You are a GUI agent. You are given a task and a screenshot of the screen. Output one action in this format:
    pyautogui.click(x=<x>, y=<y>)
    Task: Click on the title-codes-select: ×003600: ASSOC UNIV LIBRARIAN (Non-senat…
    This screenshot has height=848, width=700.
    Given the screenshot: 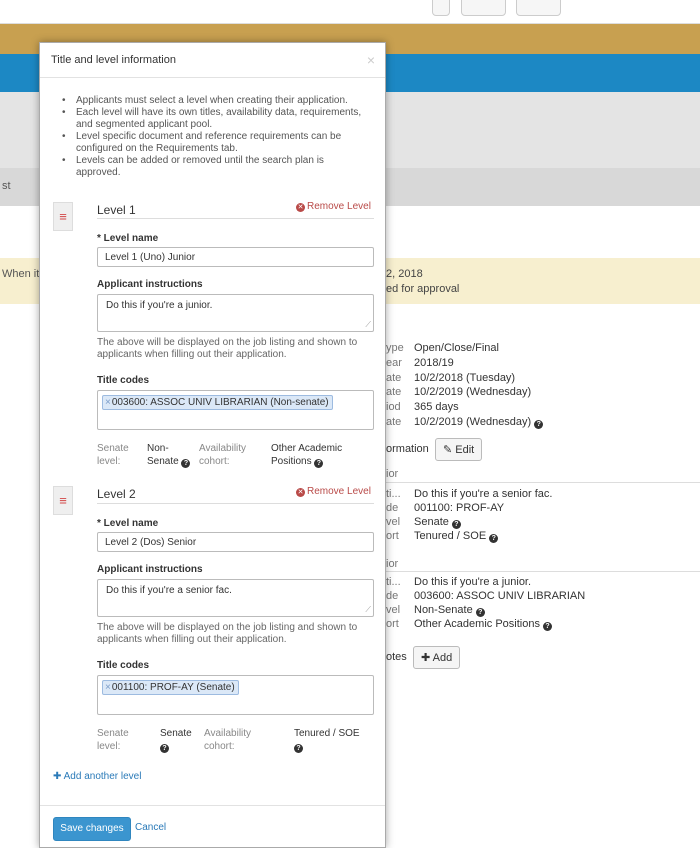 What is the action you would take?
    pyautogui.click(x=235, y=410)
    